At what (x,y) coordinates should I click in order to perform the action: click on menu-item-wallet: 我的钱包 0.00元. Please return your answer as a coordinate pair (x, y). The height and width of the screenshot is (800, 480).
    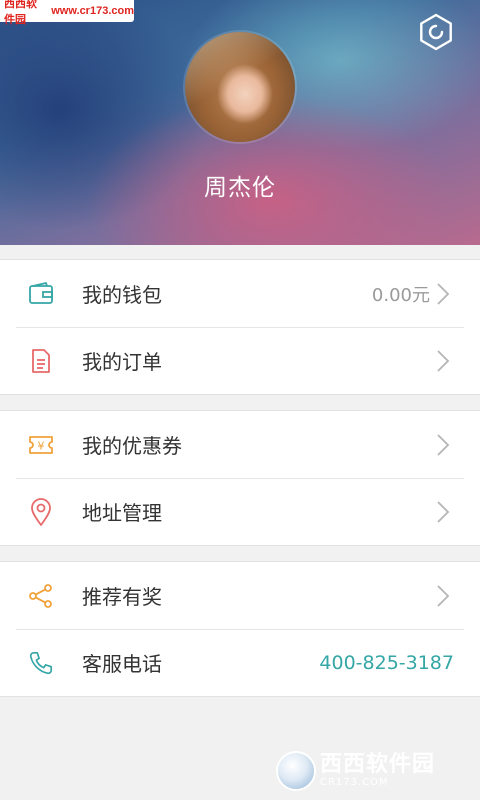
    Looking at the image, I should click on (240, 293).